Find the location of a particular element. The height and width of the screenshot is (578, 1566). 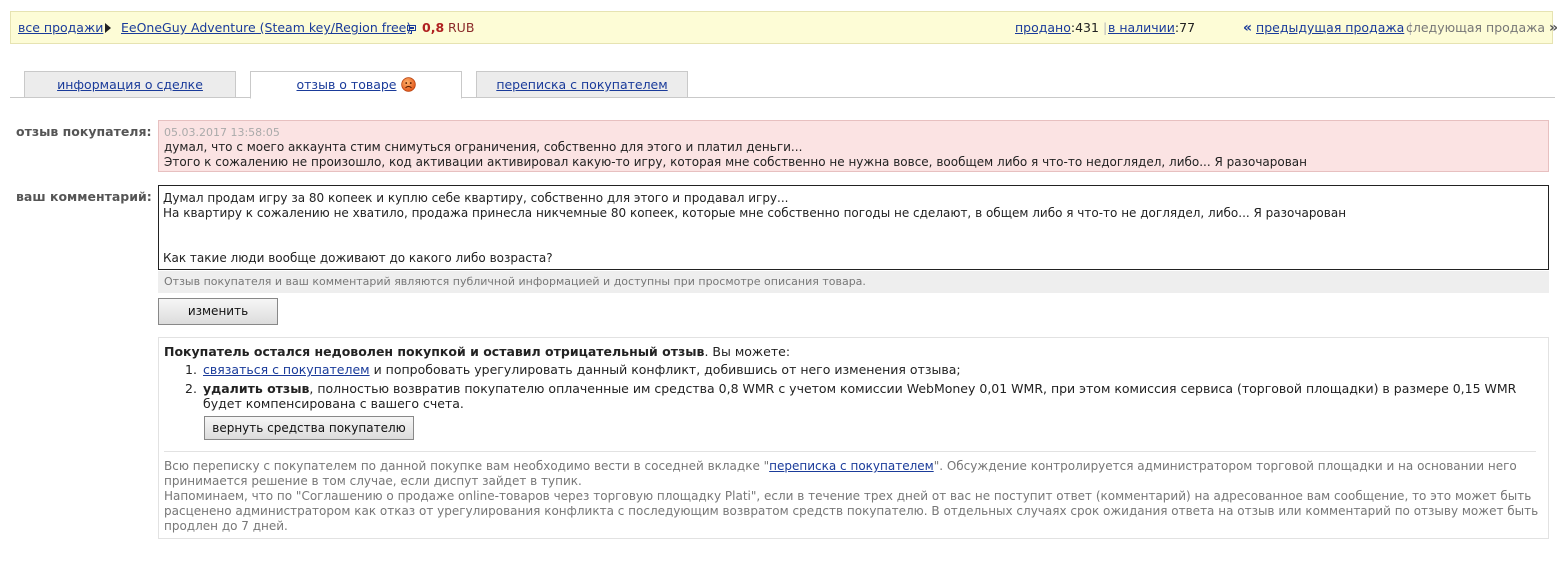

edit-comment-button: изменить is located at coordinates (218, 311).